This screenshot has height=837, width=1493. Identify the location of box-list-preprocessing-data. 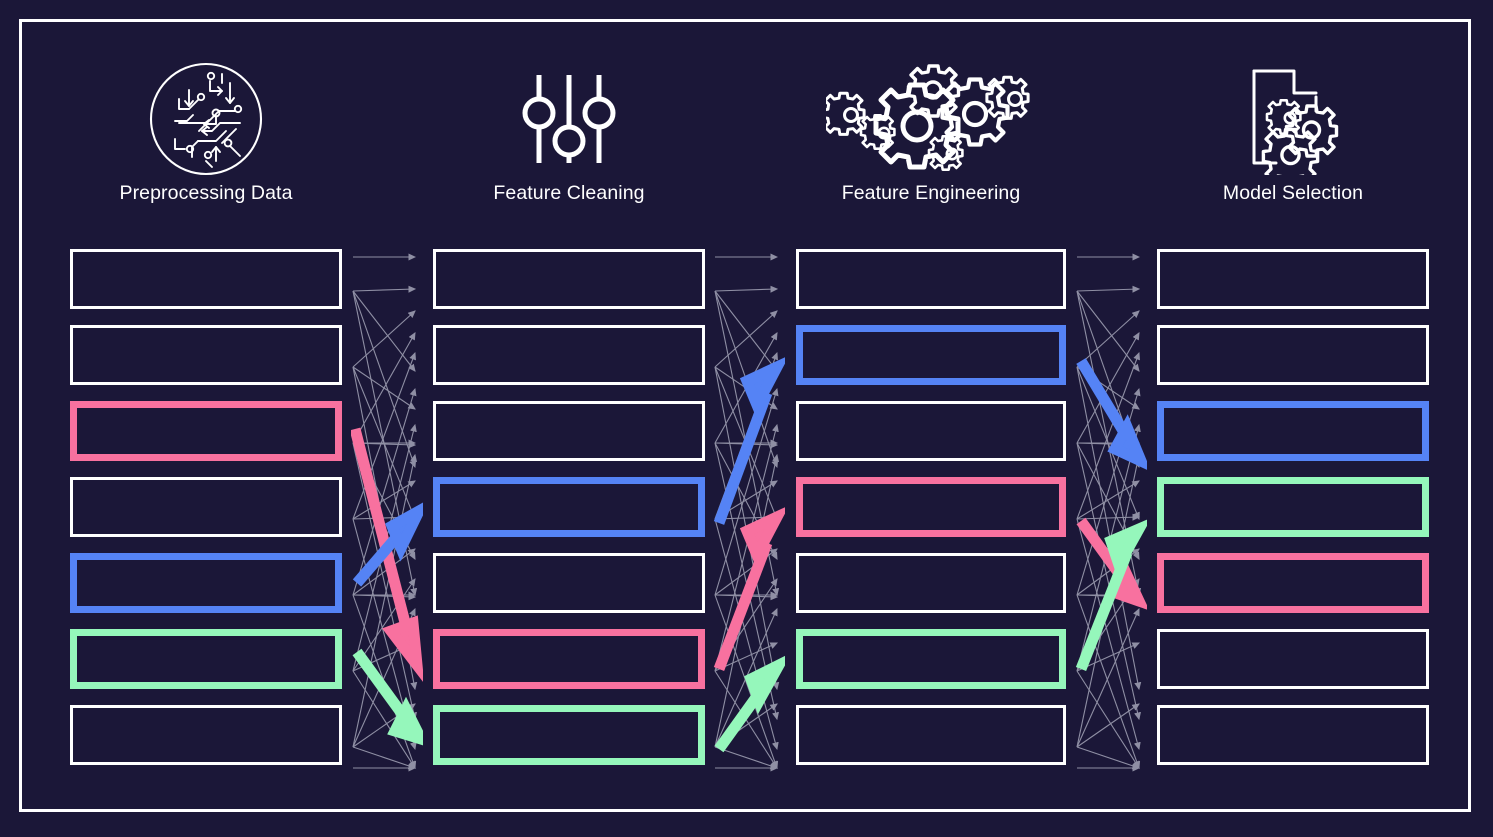
(206, 515).